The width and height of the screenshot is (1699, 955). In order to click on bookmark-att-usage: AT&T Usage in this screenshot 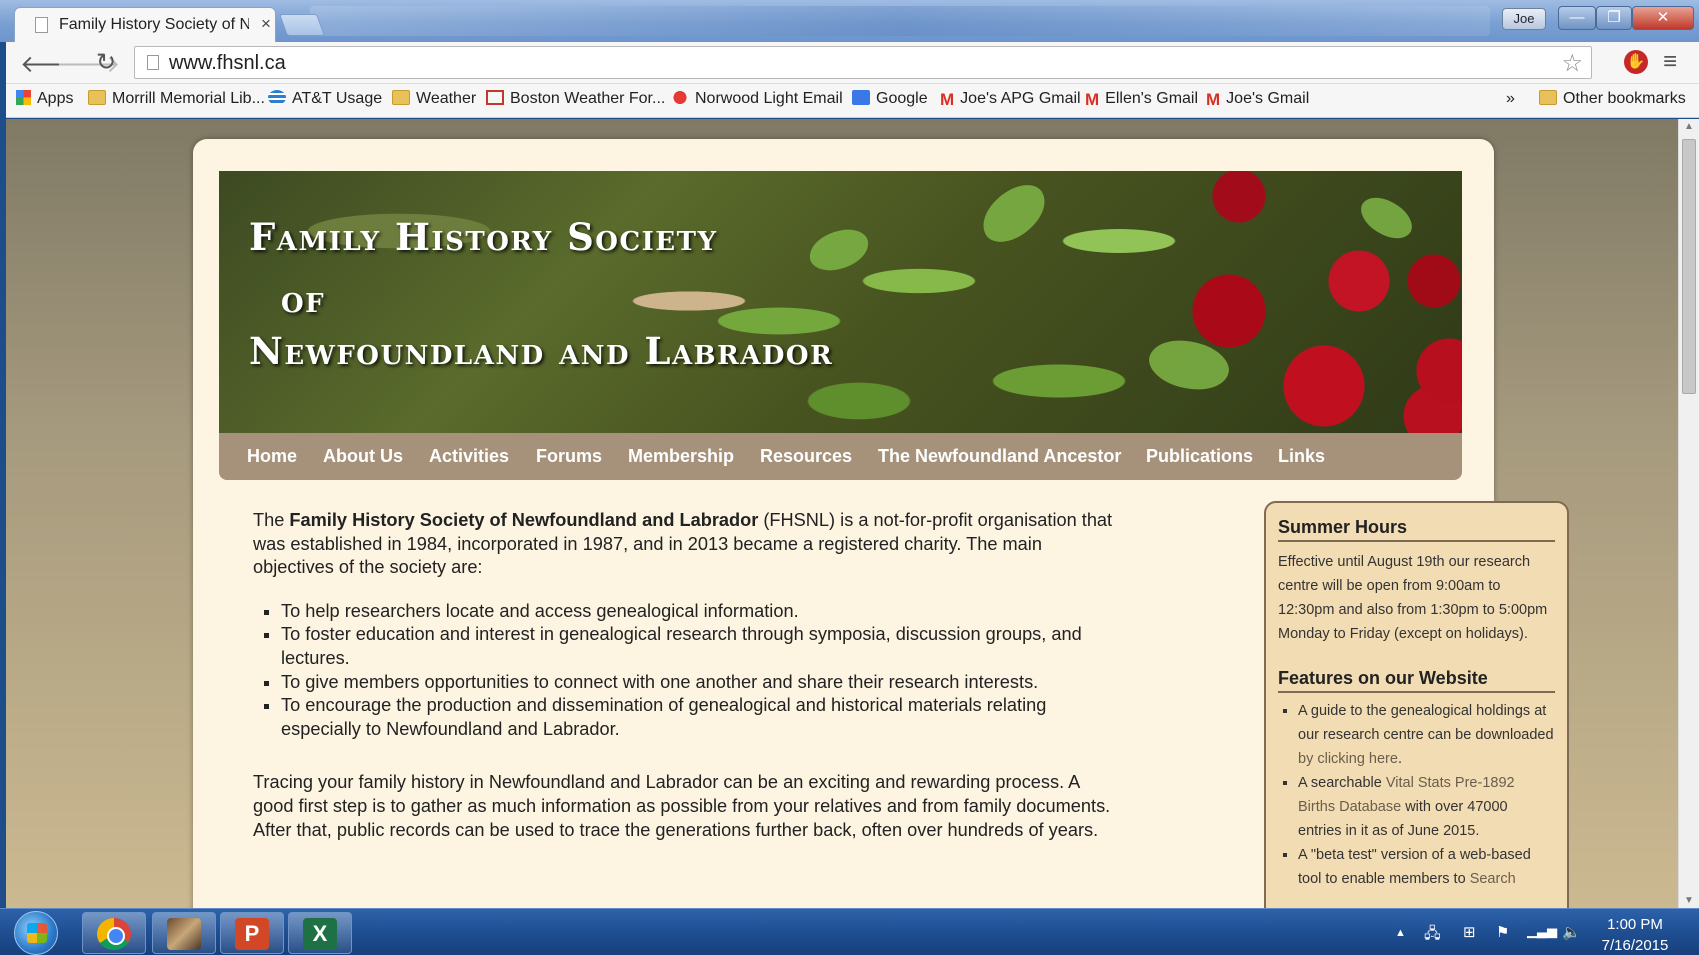, I will do `click(325, 99)`.